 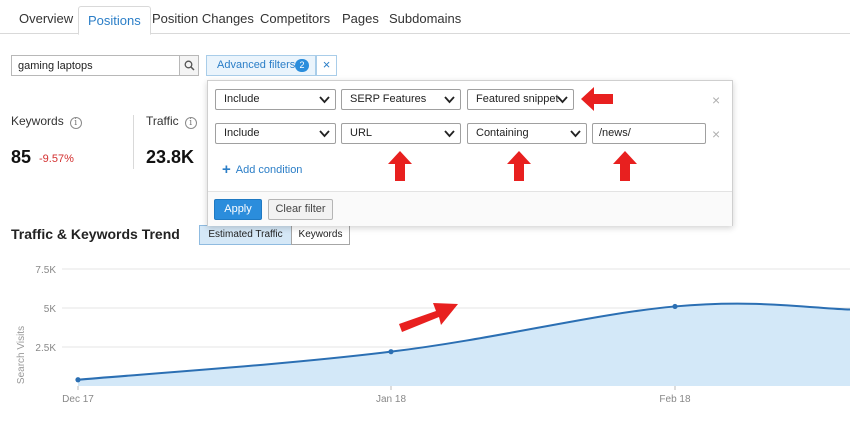 I want to click on search-icon, so click(x=189, y=65).